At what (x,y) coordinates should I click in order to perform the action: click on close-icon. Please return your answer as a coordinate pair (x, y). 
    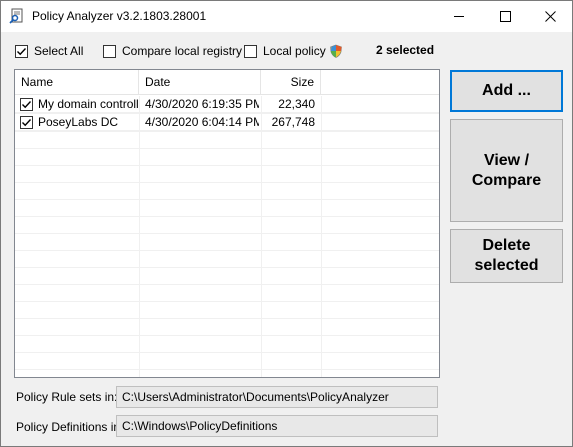
    Looking at the image, I should click on (550, 16).